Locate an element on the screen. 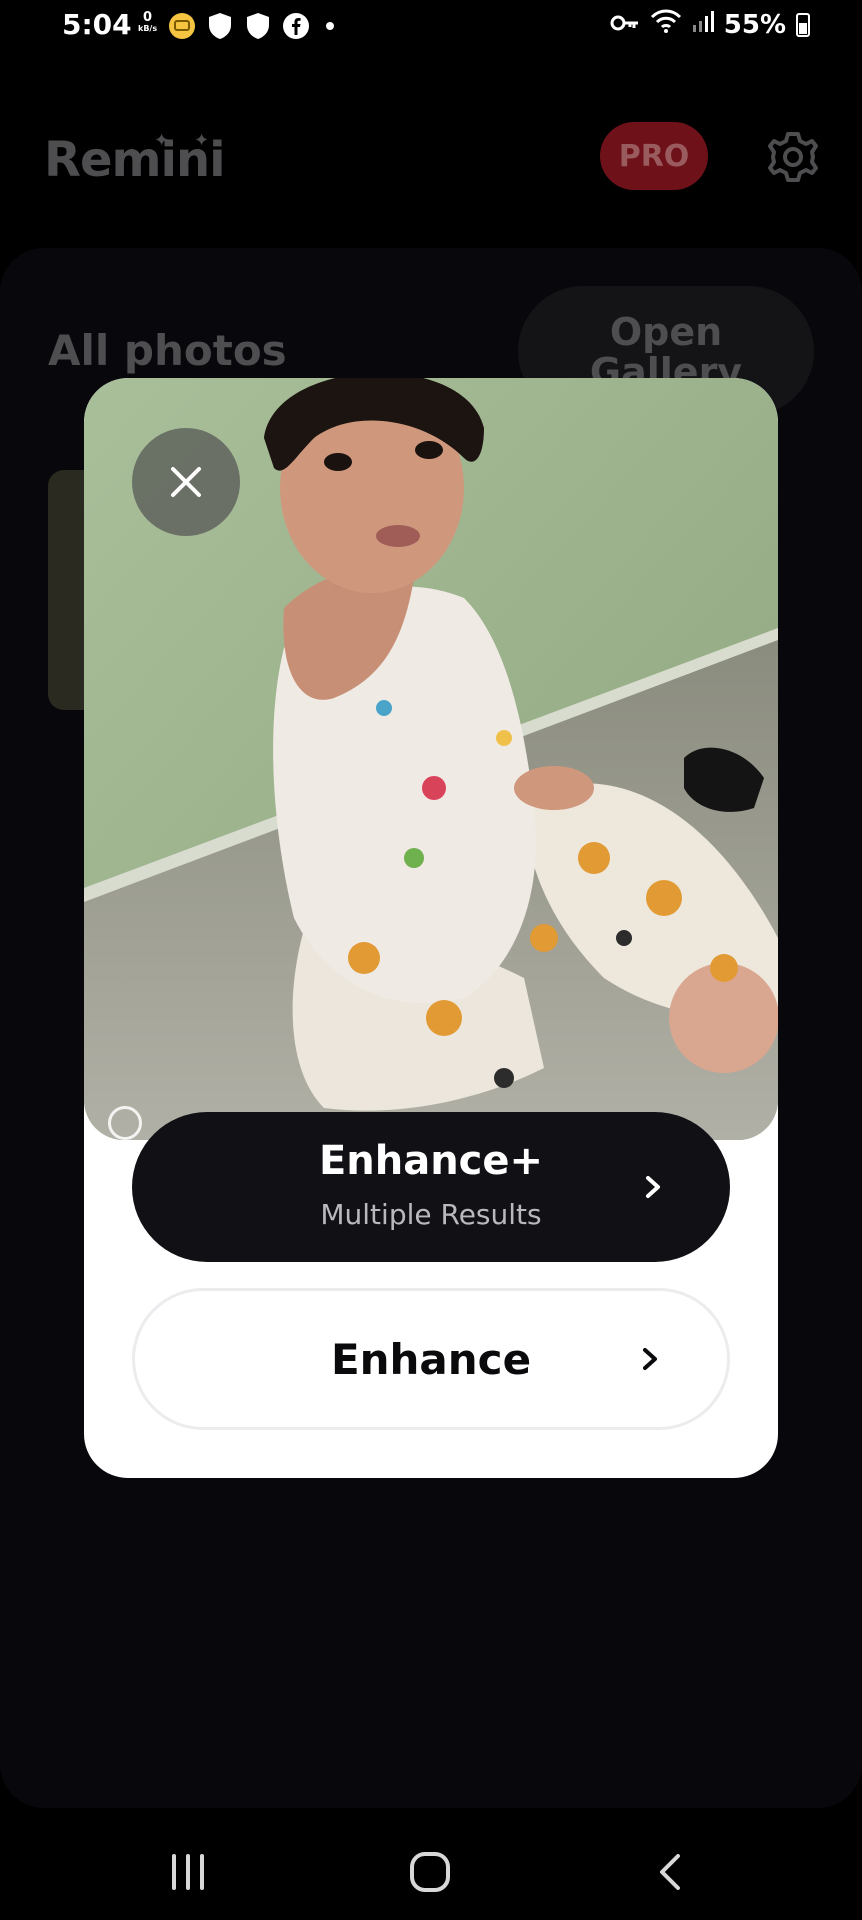  enhance-plus-subtitle: Multiple Results is located at coordinates (431, 1214).